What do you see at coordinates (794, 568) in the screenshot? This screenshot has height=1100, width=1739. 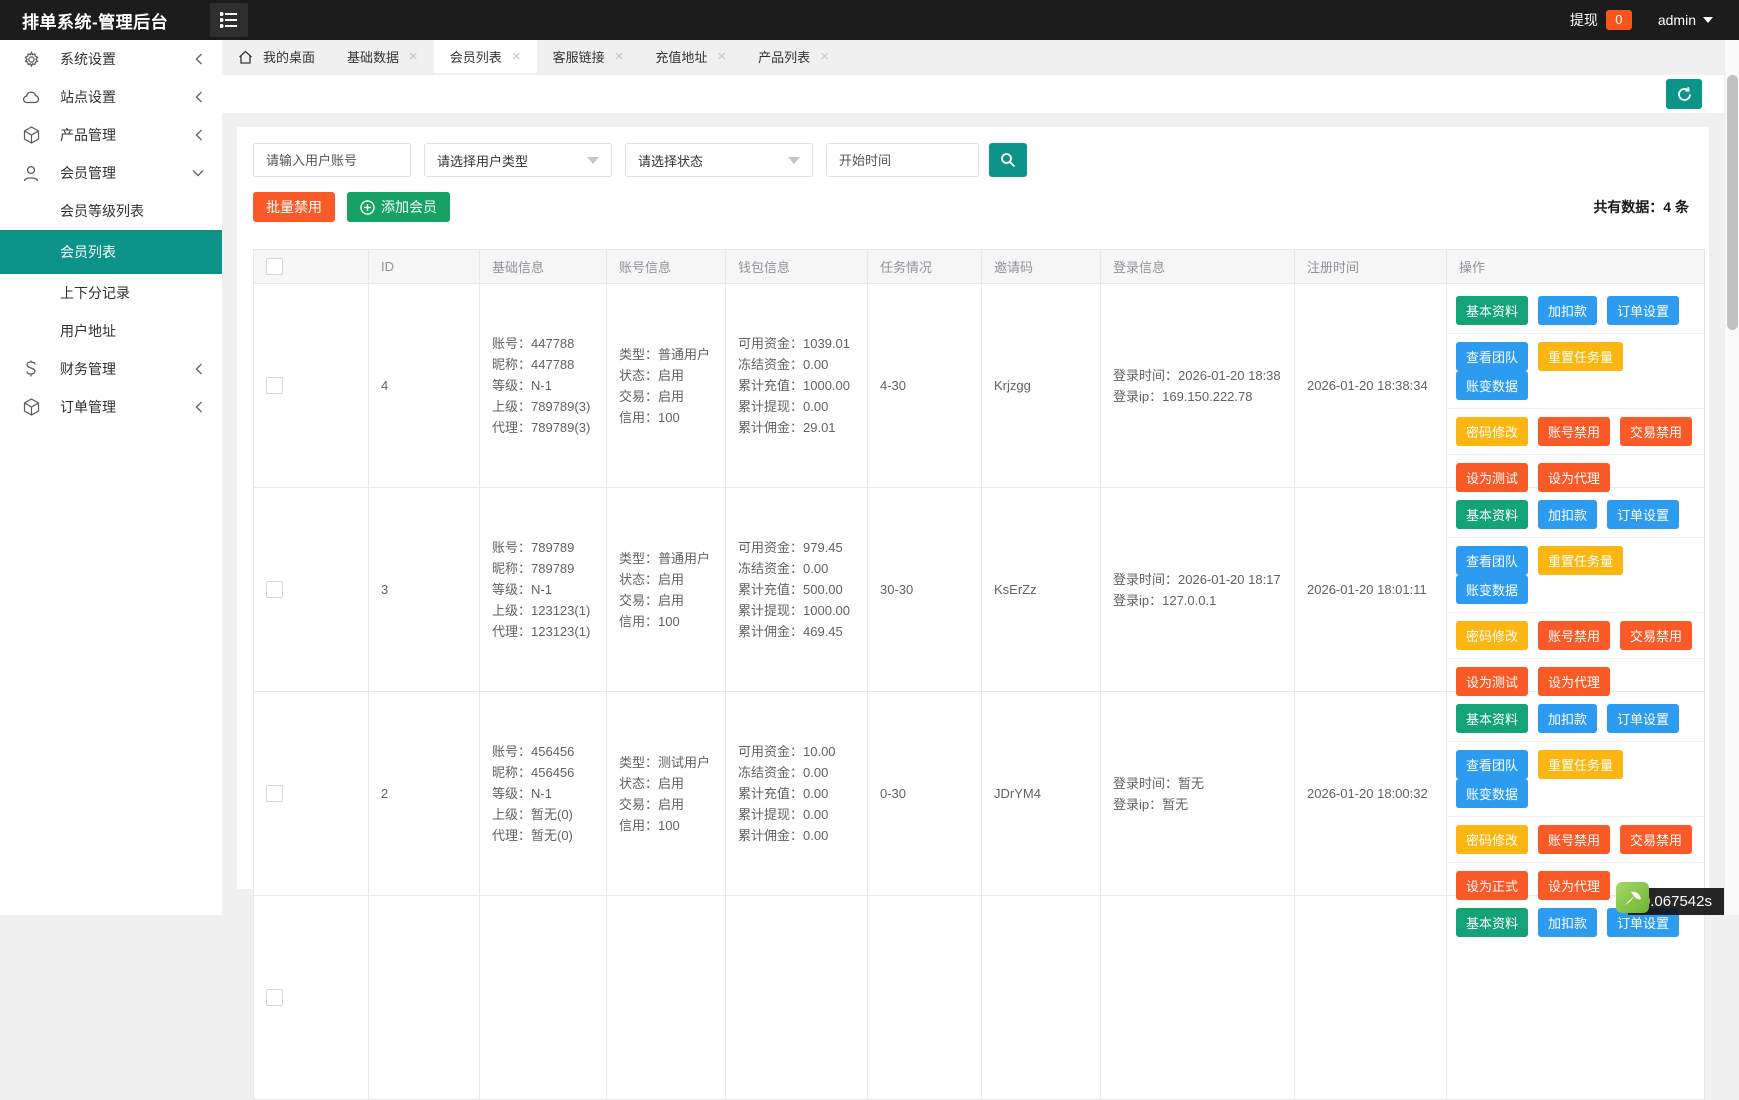 I see `info-line: 冻结资金：0.00` at bounding box center [794, 568].